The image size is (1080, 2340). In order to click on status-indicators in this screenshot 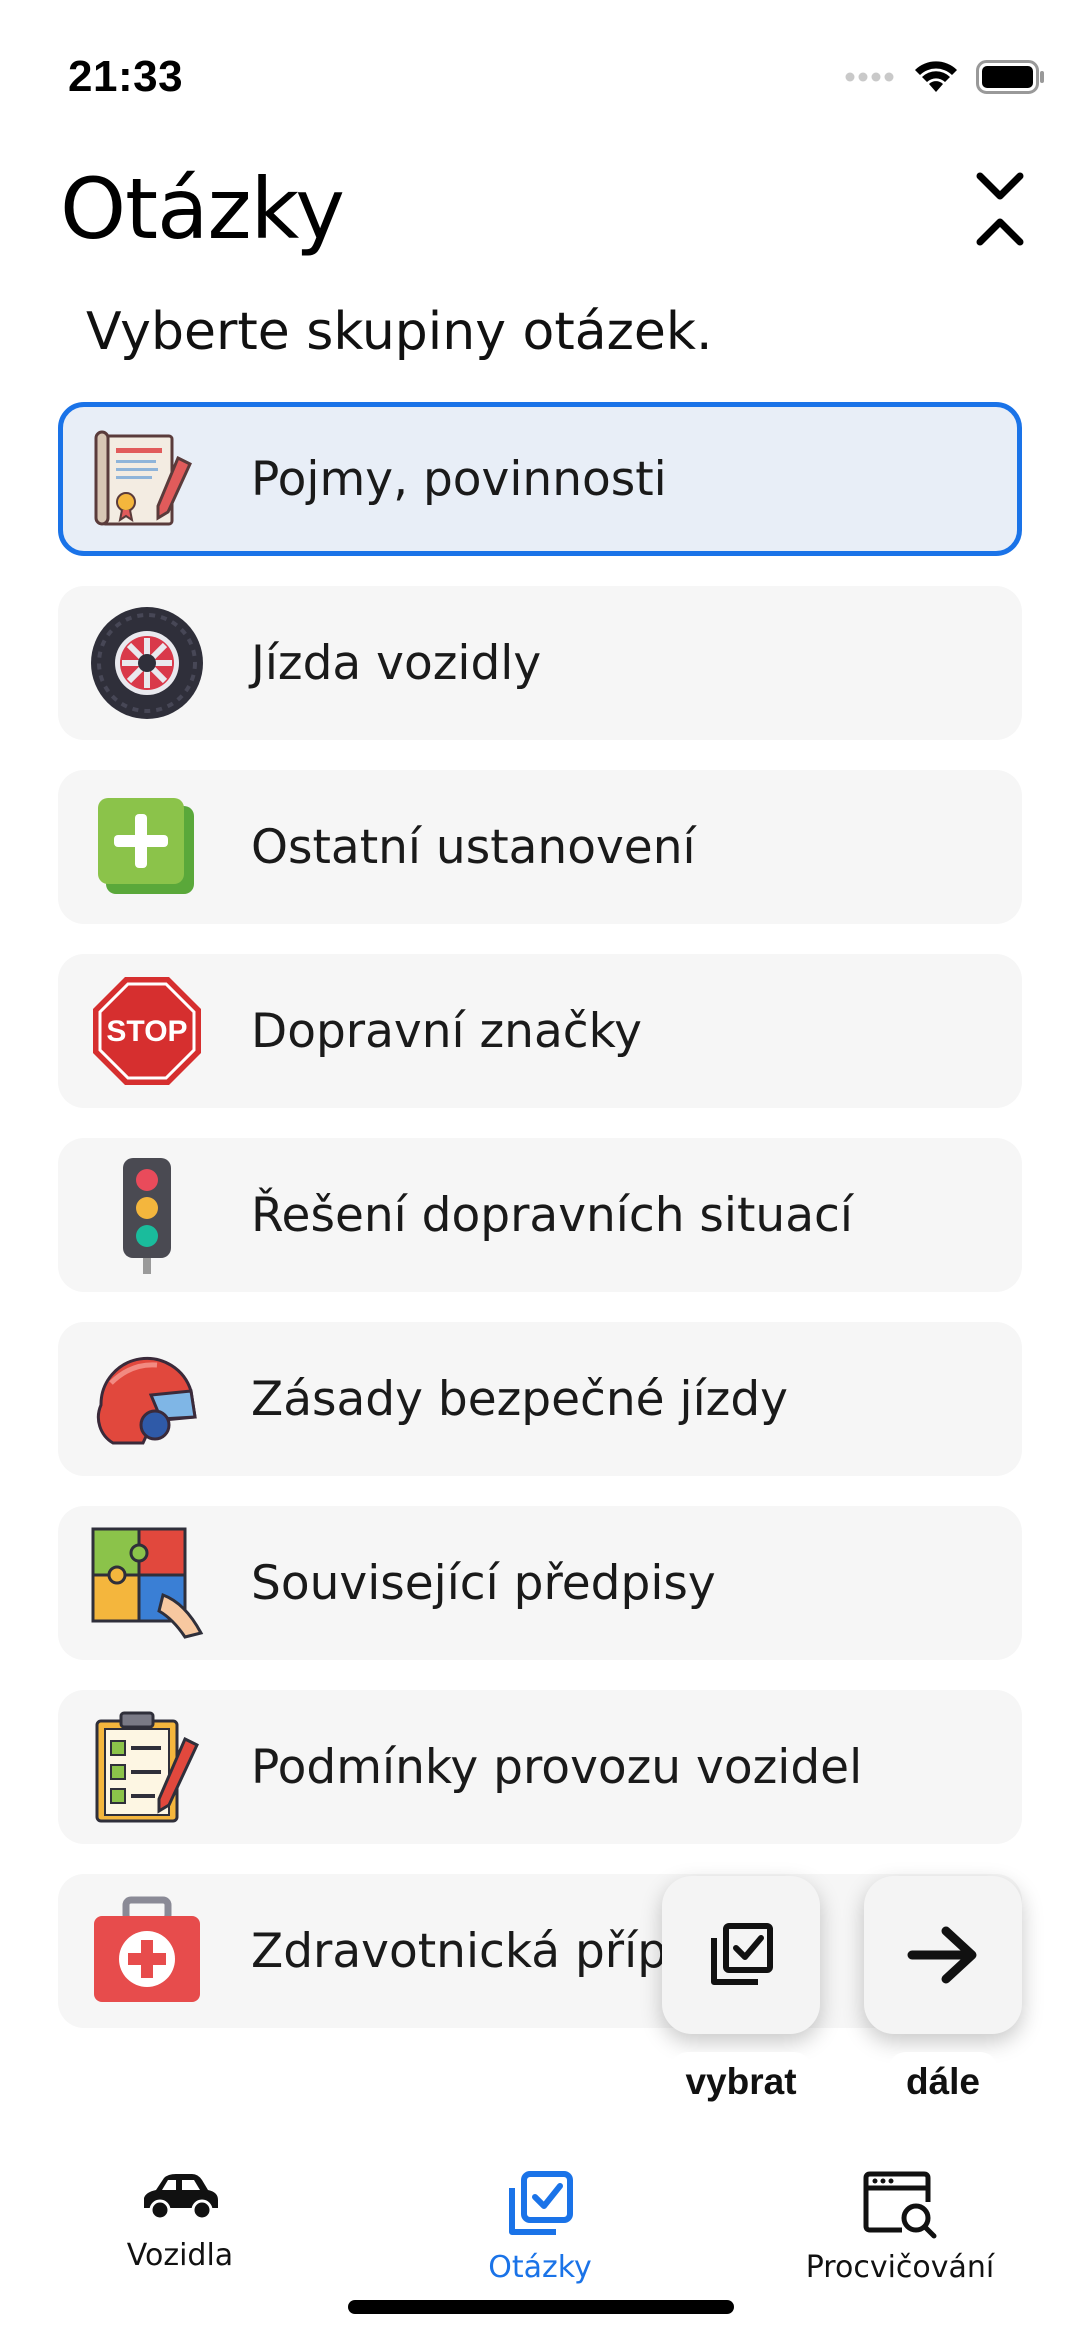, I will do `click(945, 77)`.